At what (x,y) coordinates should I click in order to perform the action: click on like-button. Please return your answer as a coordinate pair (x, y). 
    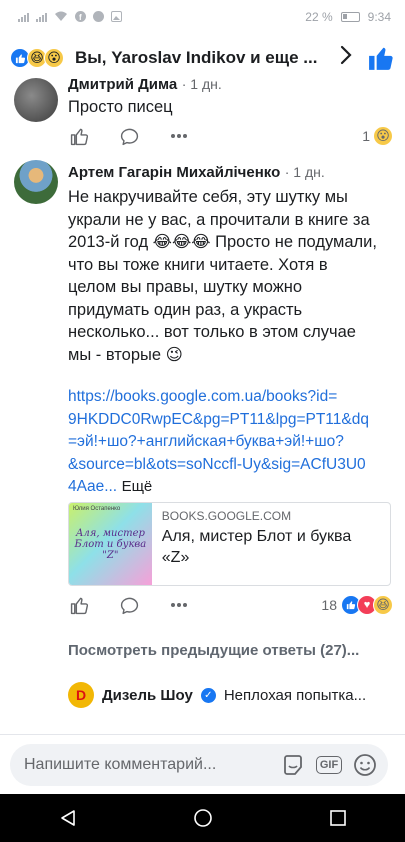
    Looking at the image, I should click on (381, 58).